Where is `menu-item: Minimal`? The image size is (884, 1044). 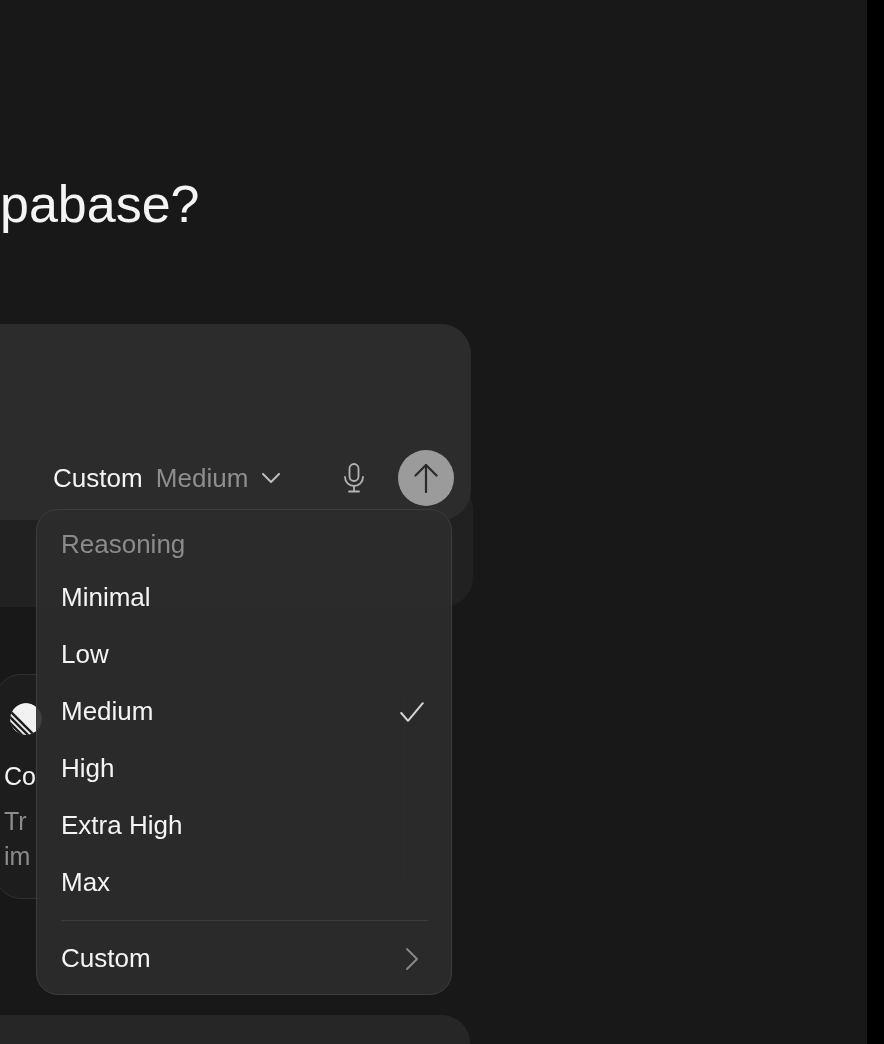 menu-item: Minimal is located at coordinates (244, 597).